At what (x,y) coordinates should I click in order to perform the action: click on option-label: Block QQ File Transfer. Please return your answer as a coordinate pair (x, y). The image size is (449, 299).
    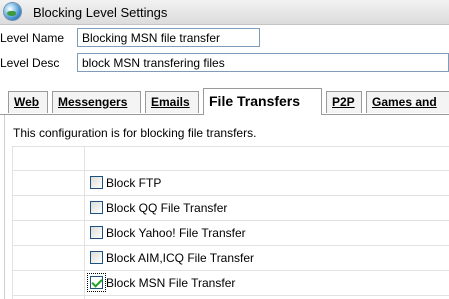
    Looking at the image, I should click on (167, 208).